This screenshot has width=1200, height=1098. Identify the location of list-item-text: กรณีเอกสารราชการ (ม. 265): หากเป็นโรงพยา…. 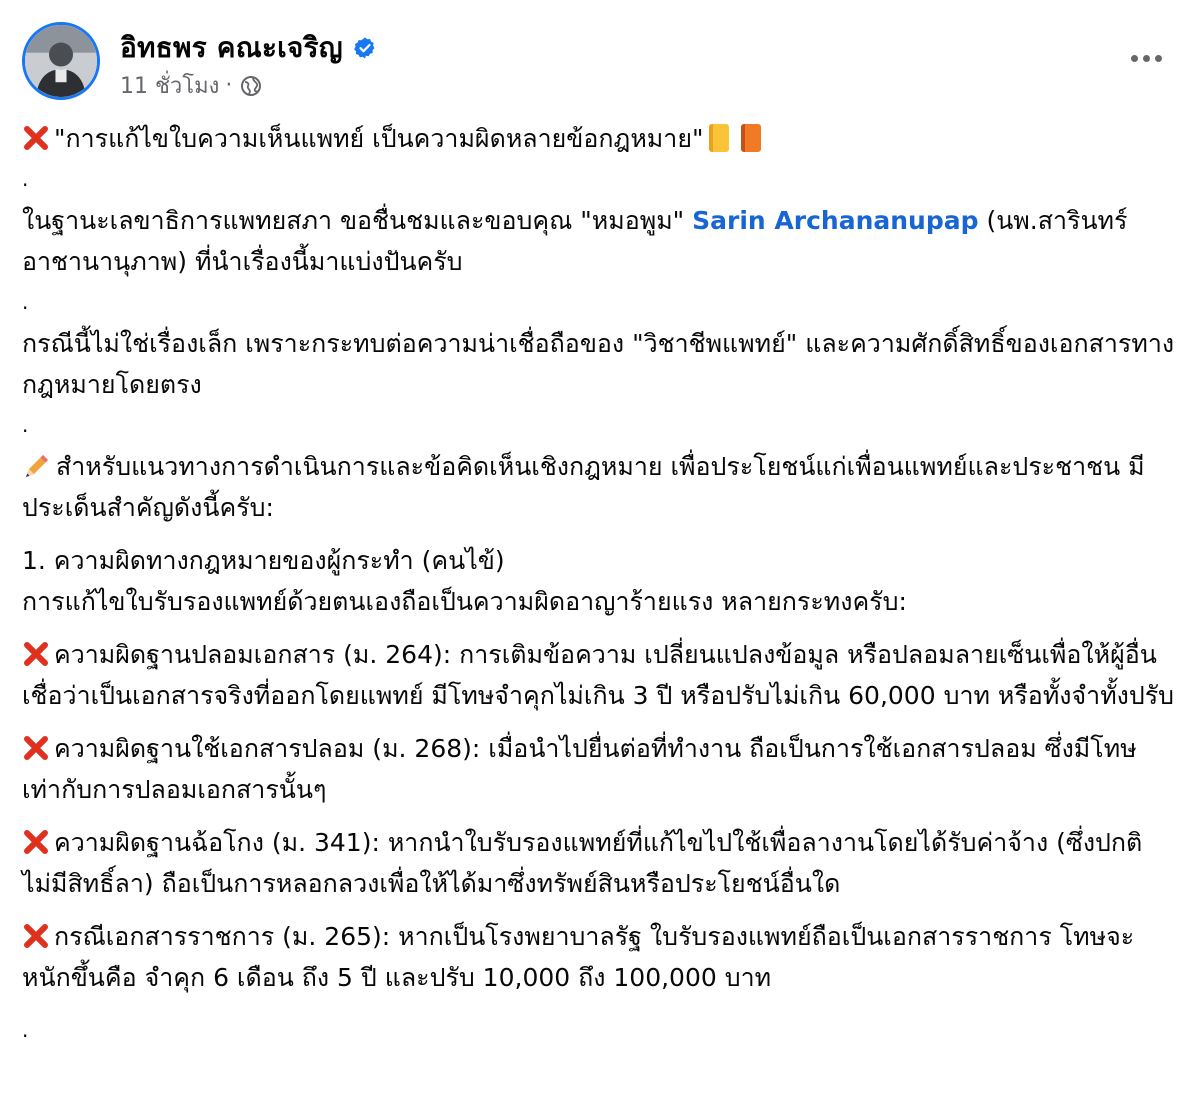
(578, 957).